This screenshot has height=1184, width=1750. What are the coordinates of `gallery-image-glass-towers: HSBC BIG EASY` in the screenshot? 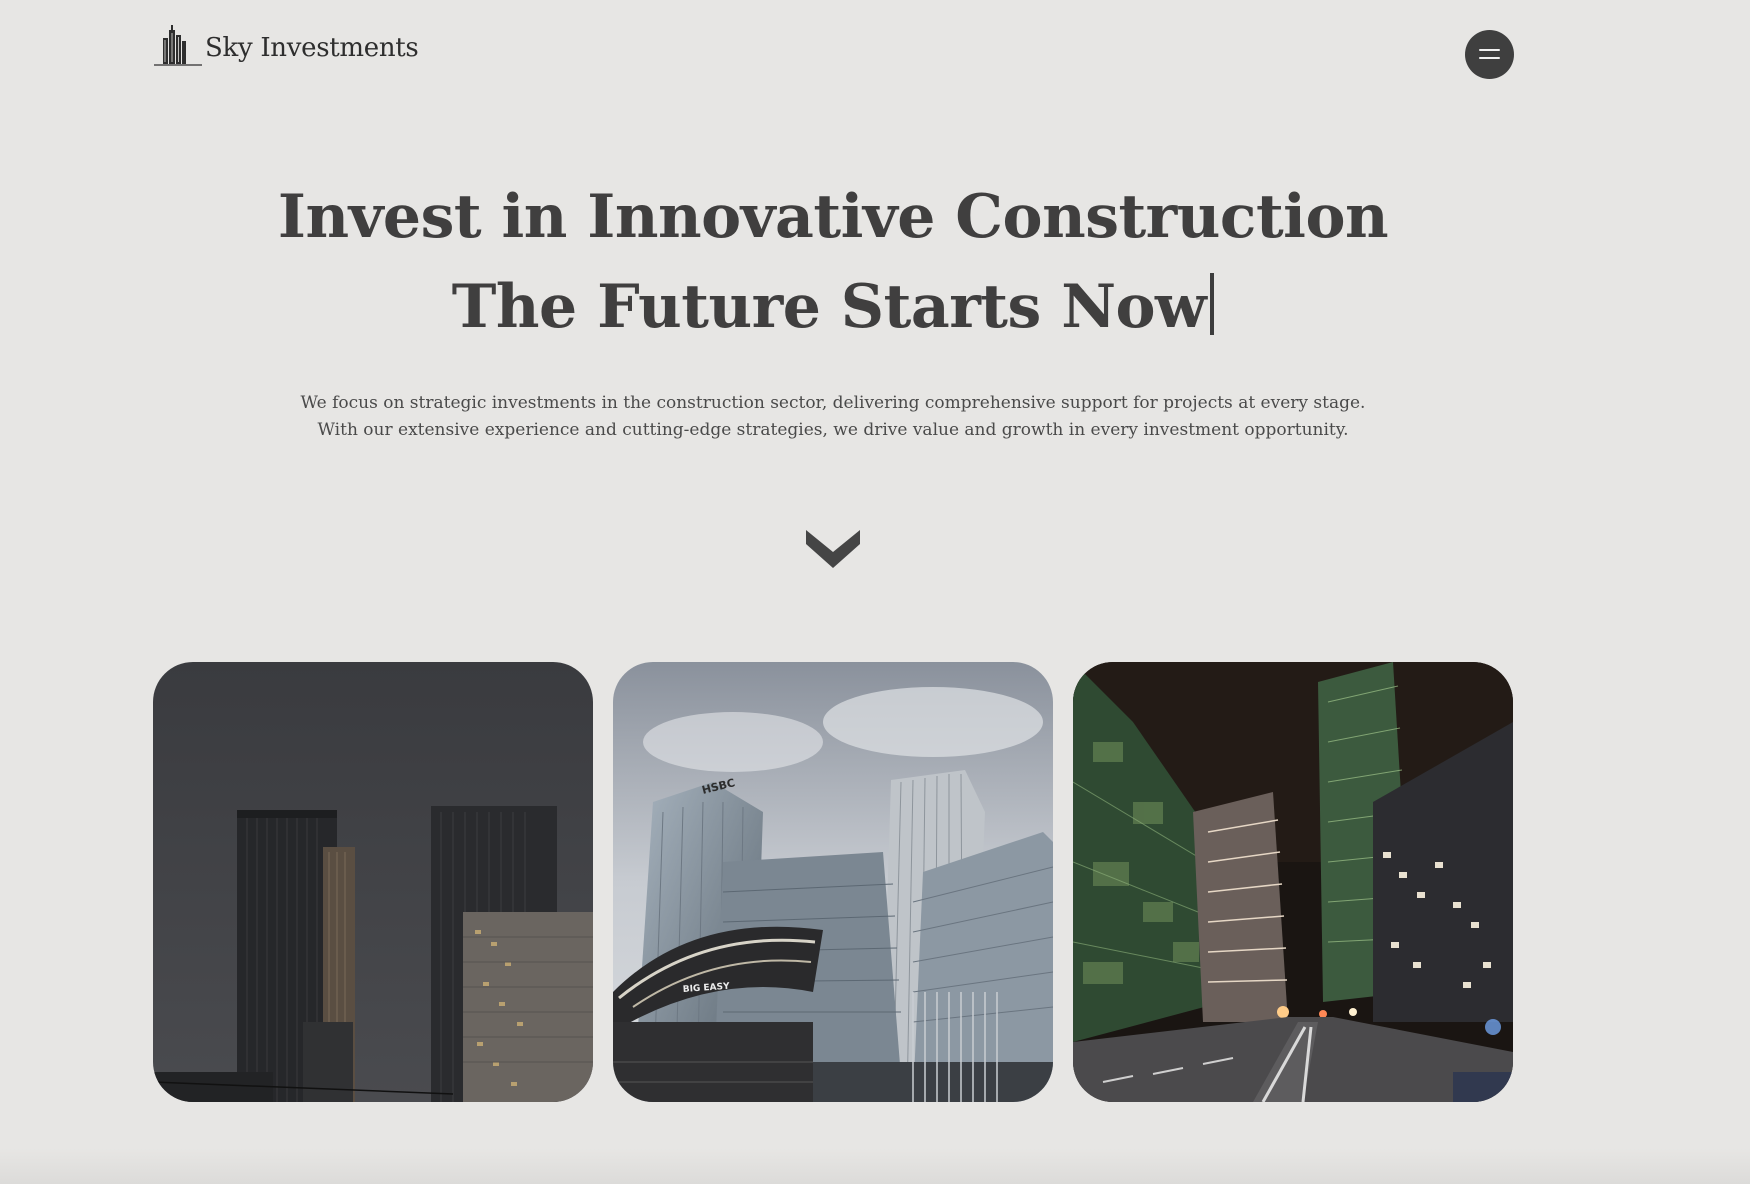 It's located at (833, 882).